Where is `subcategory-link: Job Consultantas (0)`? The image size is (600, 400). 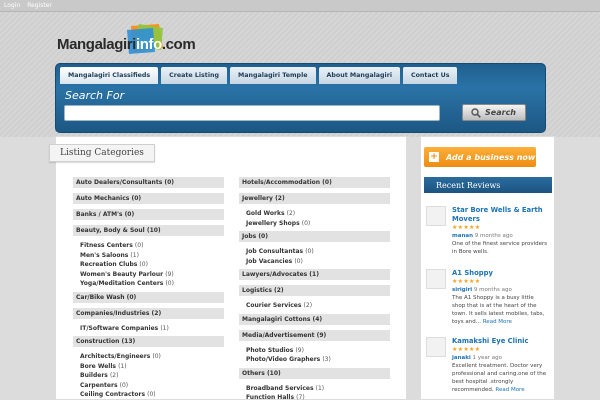 subcategory-link: Job Consultantas (0) is located at coordinates (314, 252).